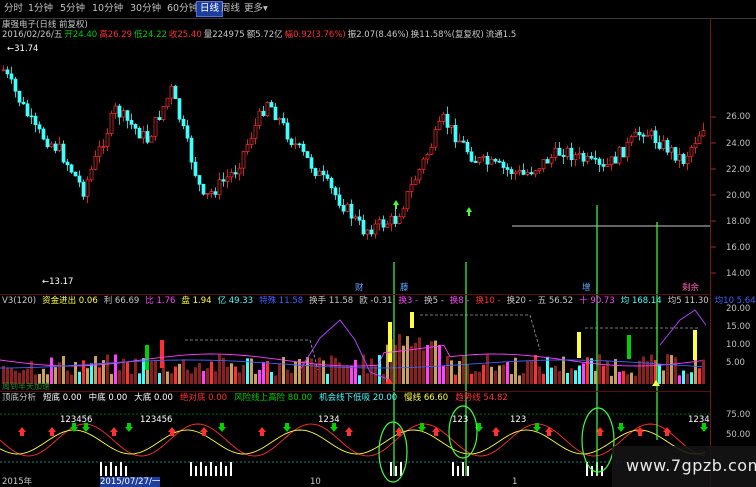 Image resolution: width=756 pixels, height=487 pixels. Describe the element at coordinates (488, 301) in the screenshot. I see `volume-field: 换10 -` at that location.